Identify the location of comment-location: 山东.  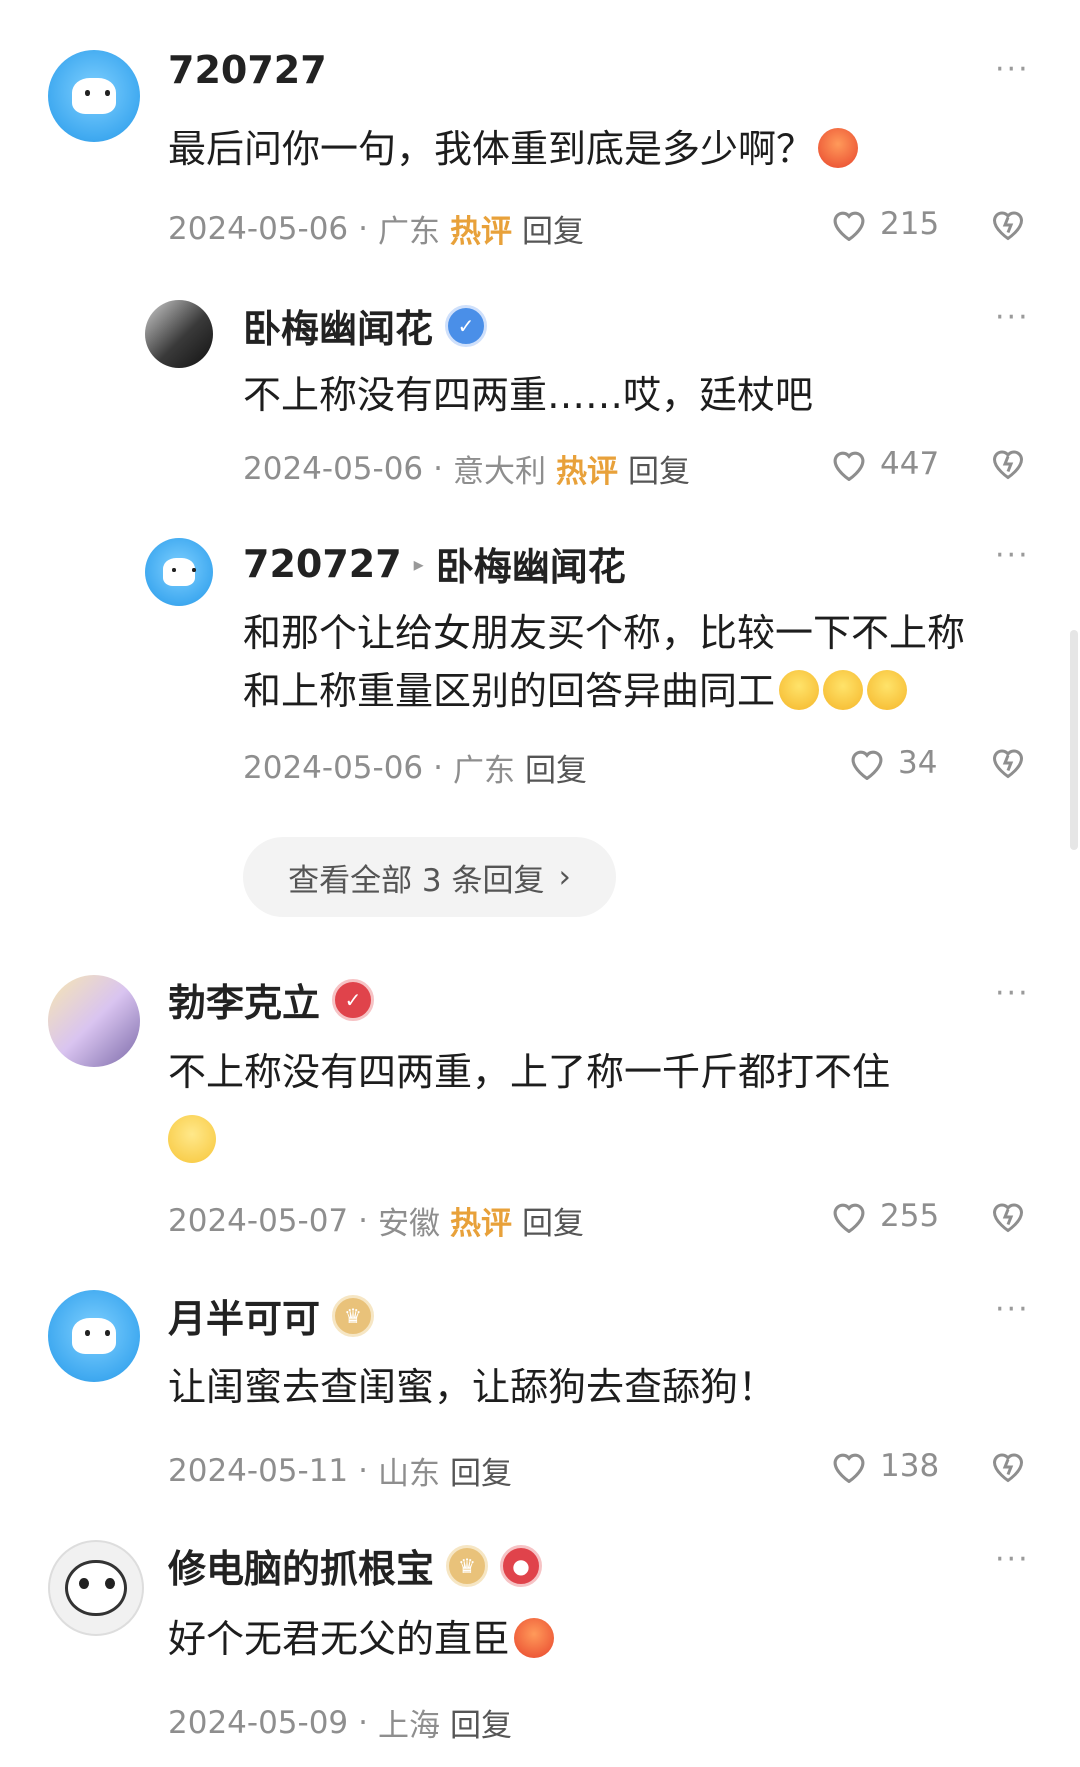
(409, 1474).